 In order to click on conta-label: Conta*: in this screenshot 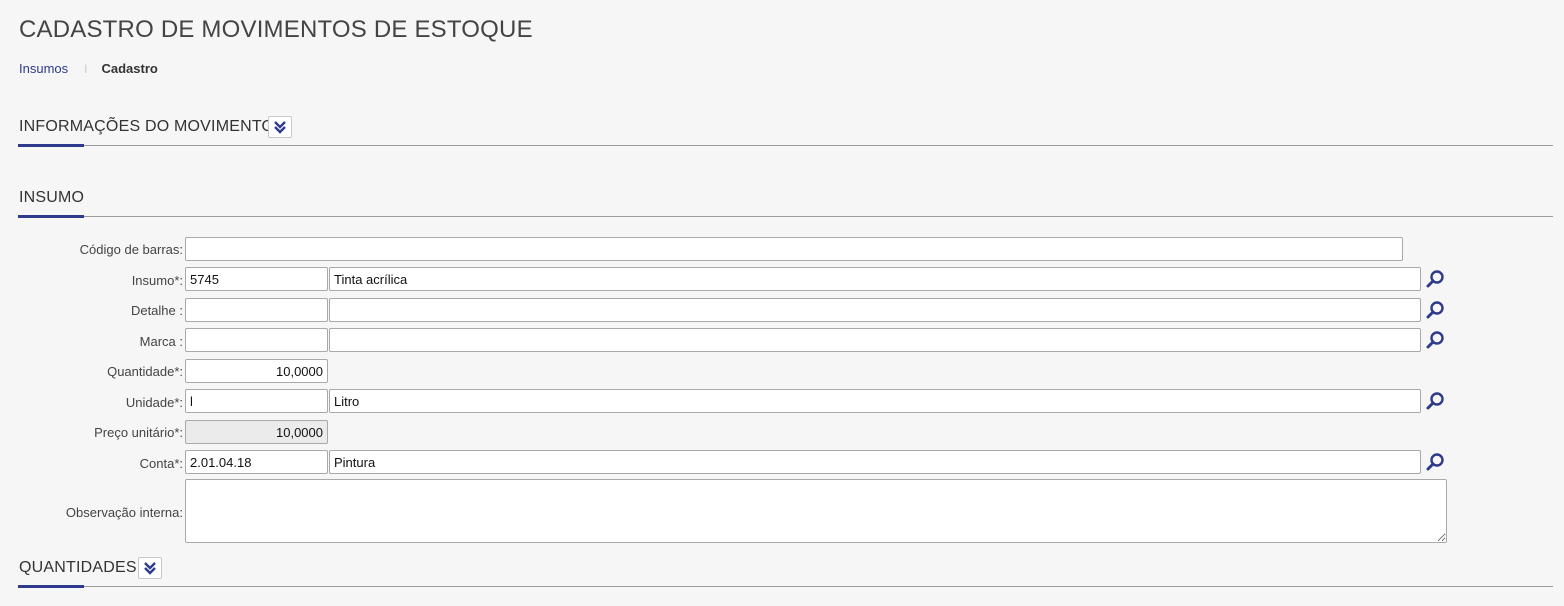, I will do `click(161, 463)`.